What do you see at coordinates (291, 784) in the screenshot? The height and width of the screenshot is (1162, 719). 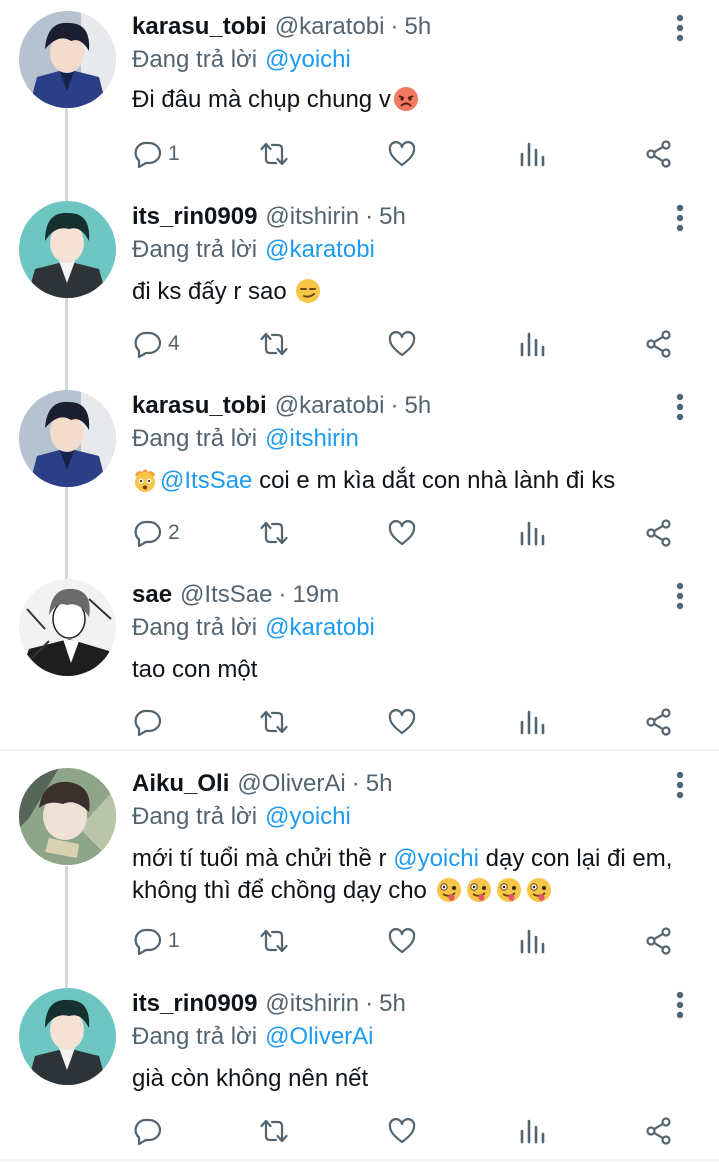 I see `user-handle: @OliverAi` at bounding box center [291, 784].